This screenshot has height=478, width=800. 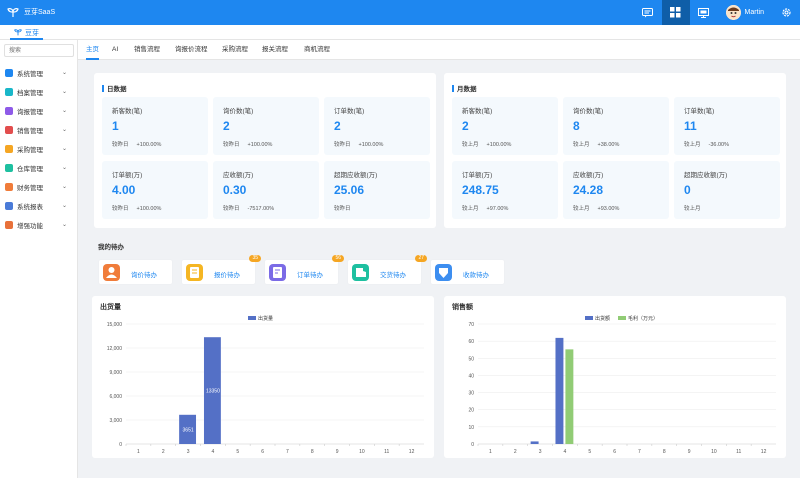 What do you see at coordinates (727, 190) in the screenshot?
I see `stat-card: 超期应收额(万) 0 较上月` at bounding box center [727, 190].